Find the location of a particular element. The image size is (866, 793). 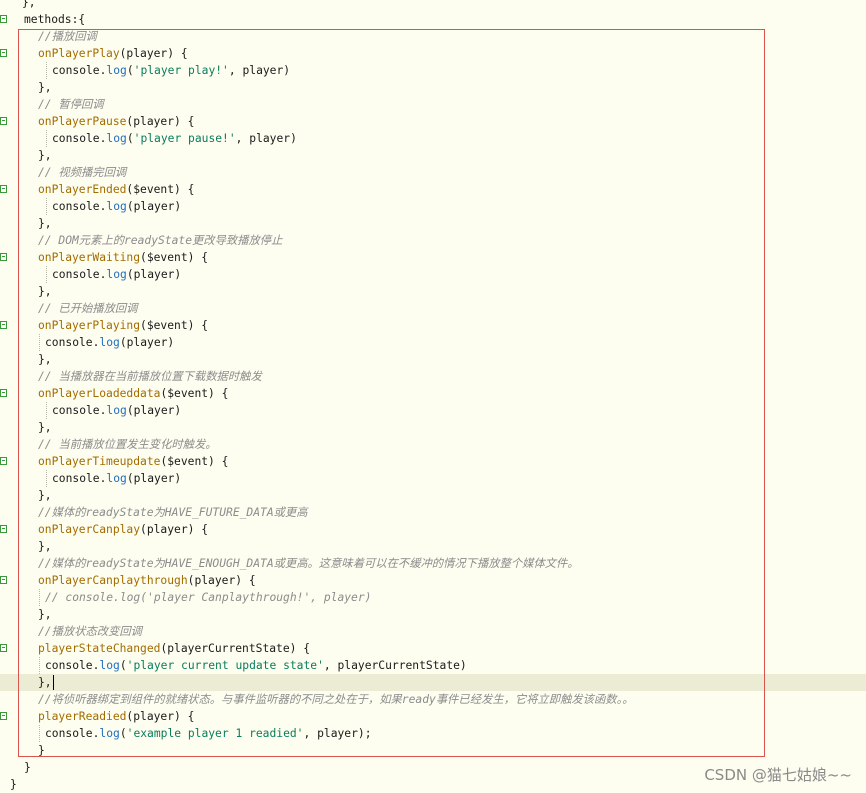

code-token: 'player play!' is located at coordinates (181, 70).